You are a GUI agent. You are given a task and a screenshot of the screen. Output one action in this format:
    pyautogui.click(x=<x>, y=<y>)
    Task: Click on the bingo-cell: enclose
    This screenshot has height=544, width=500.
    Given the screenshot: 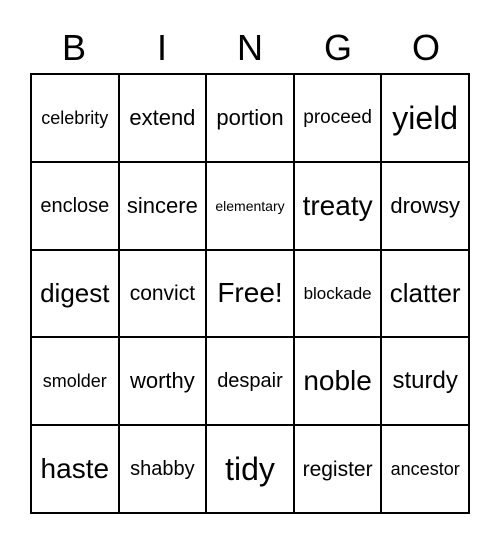 What is the action you would take?
    pyautogui.click(x=75, y=205)
    